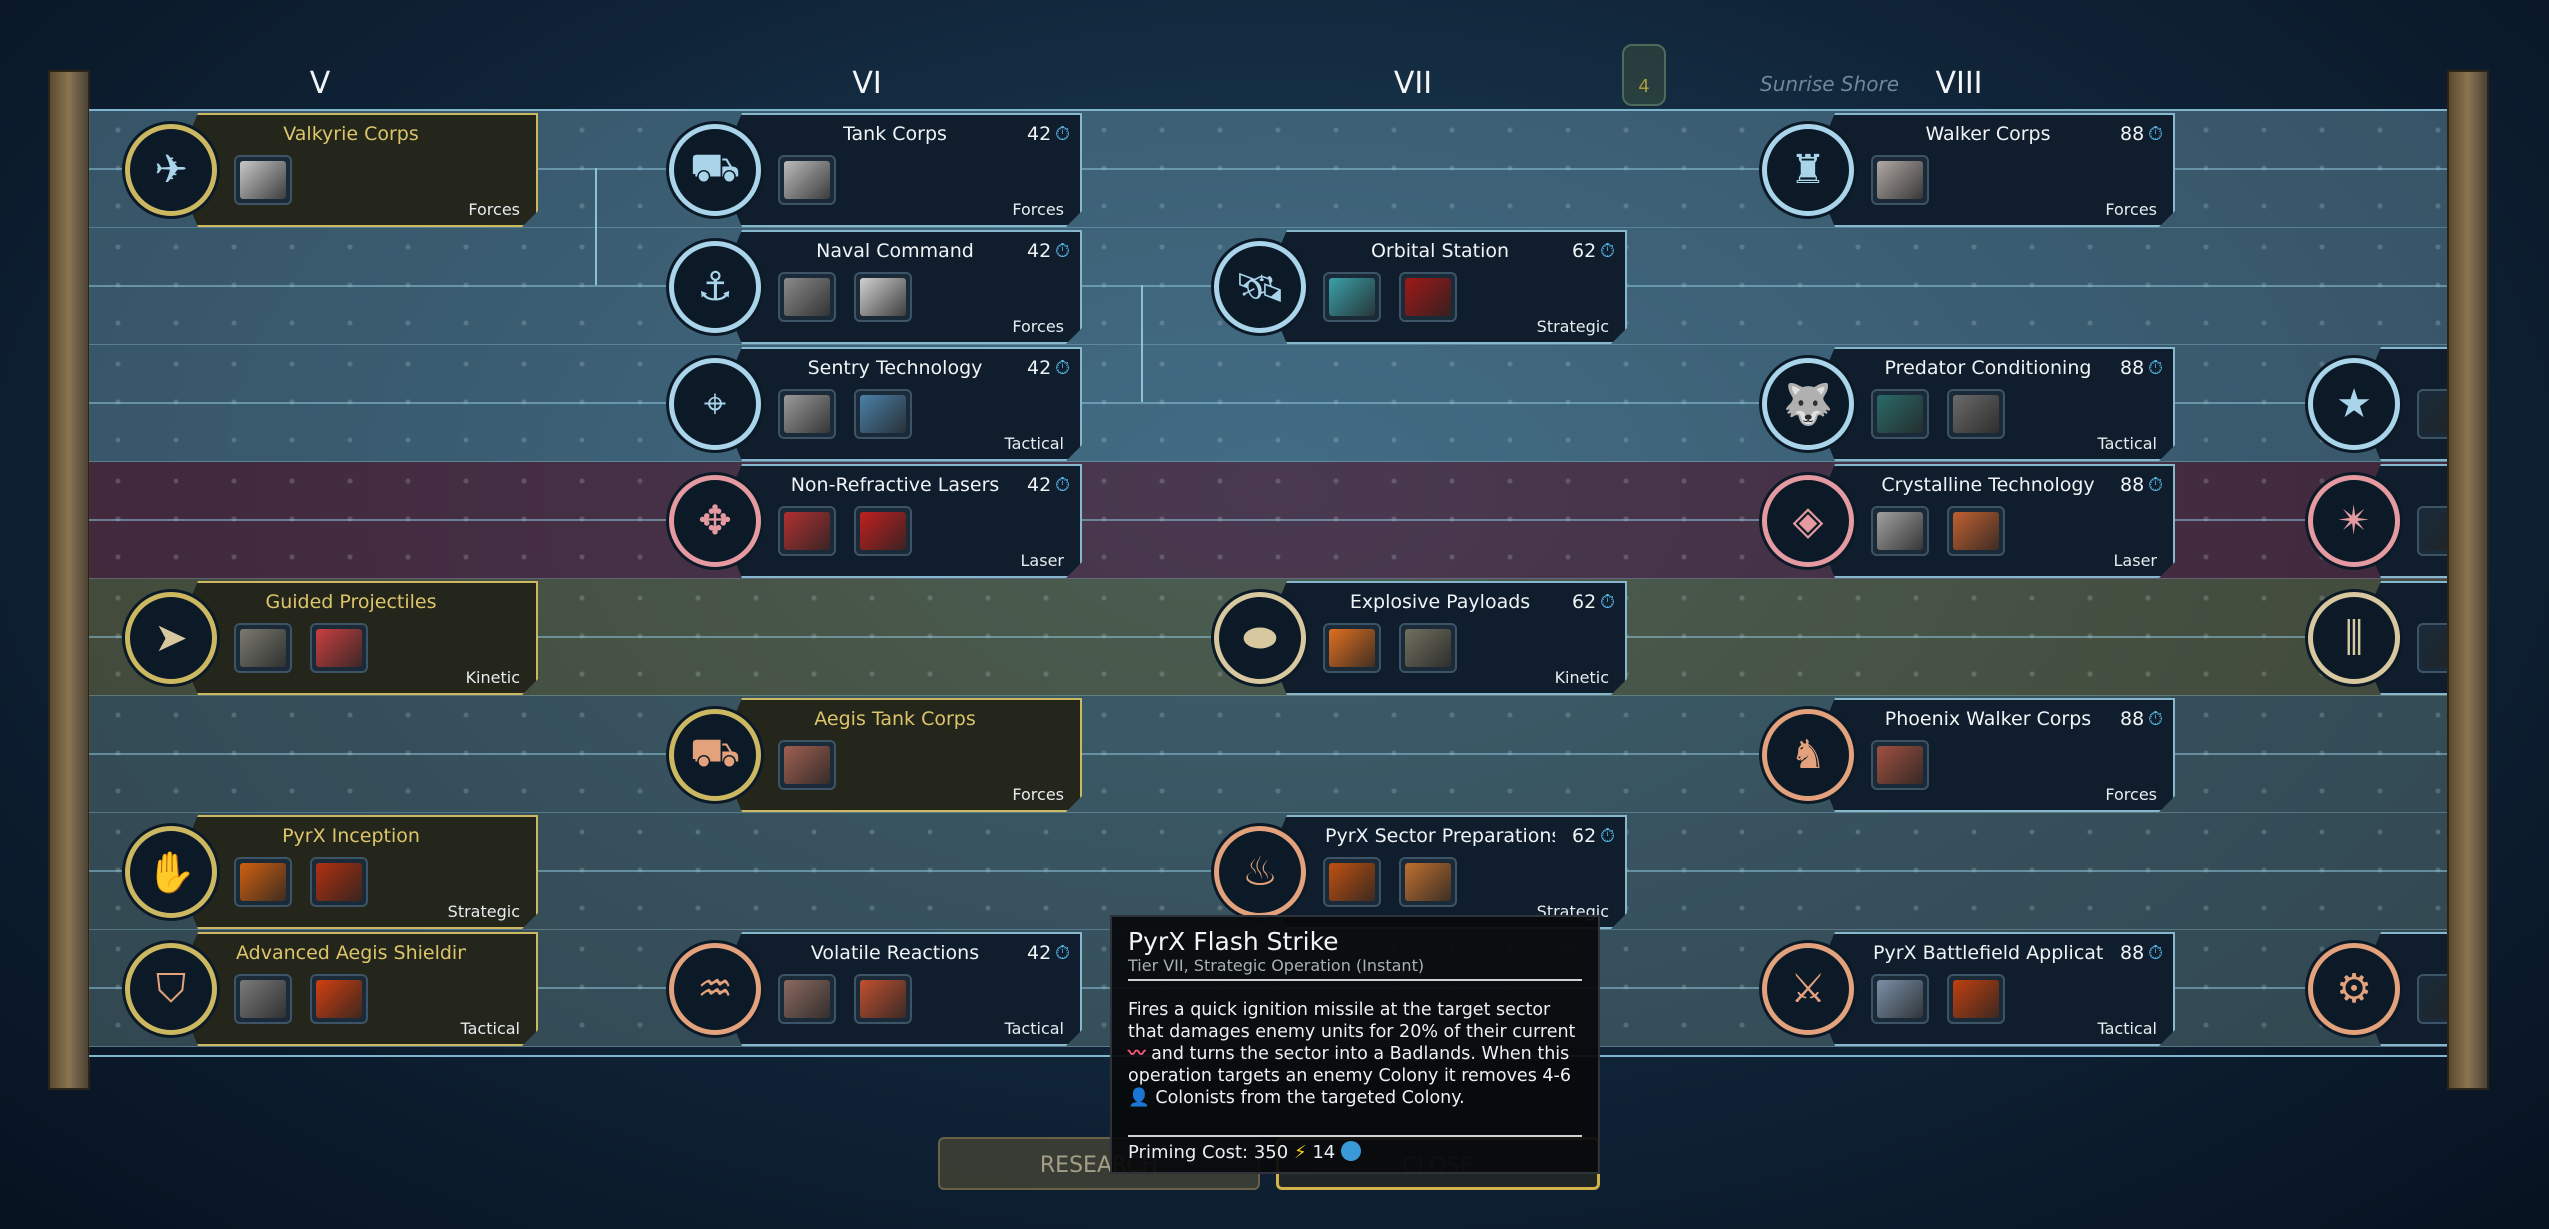 Image resolution: width=2549 pixels, height=1229 pixels. Describe the element at coordinates (895, 719) in the screenshot. I see `tech-title: Aegis Tank Corps` at that location.